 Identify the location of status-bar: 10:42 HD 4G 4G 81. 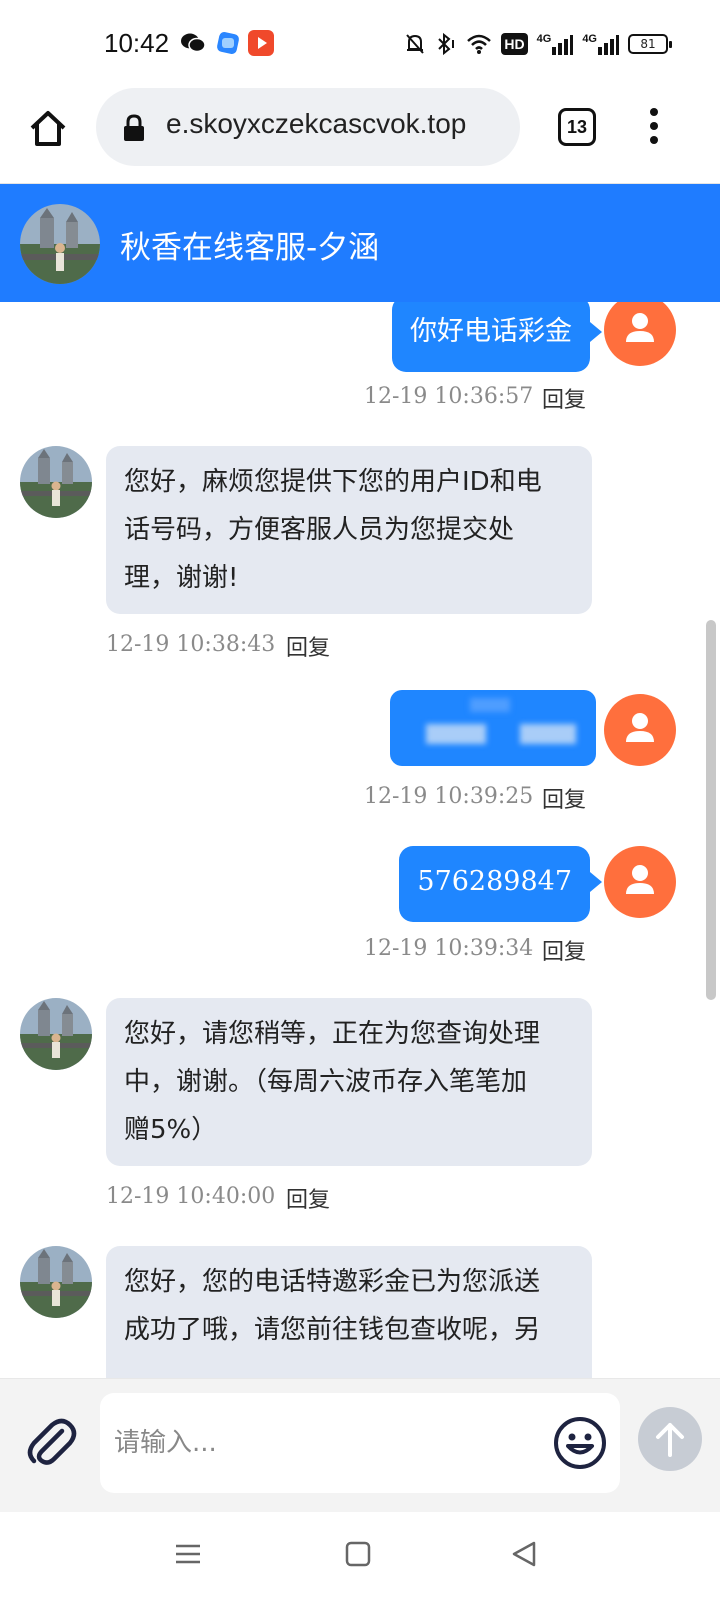
(360, 44).